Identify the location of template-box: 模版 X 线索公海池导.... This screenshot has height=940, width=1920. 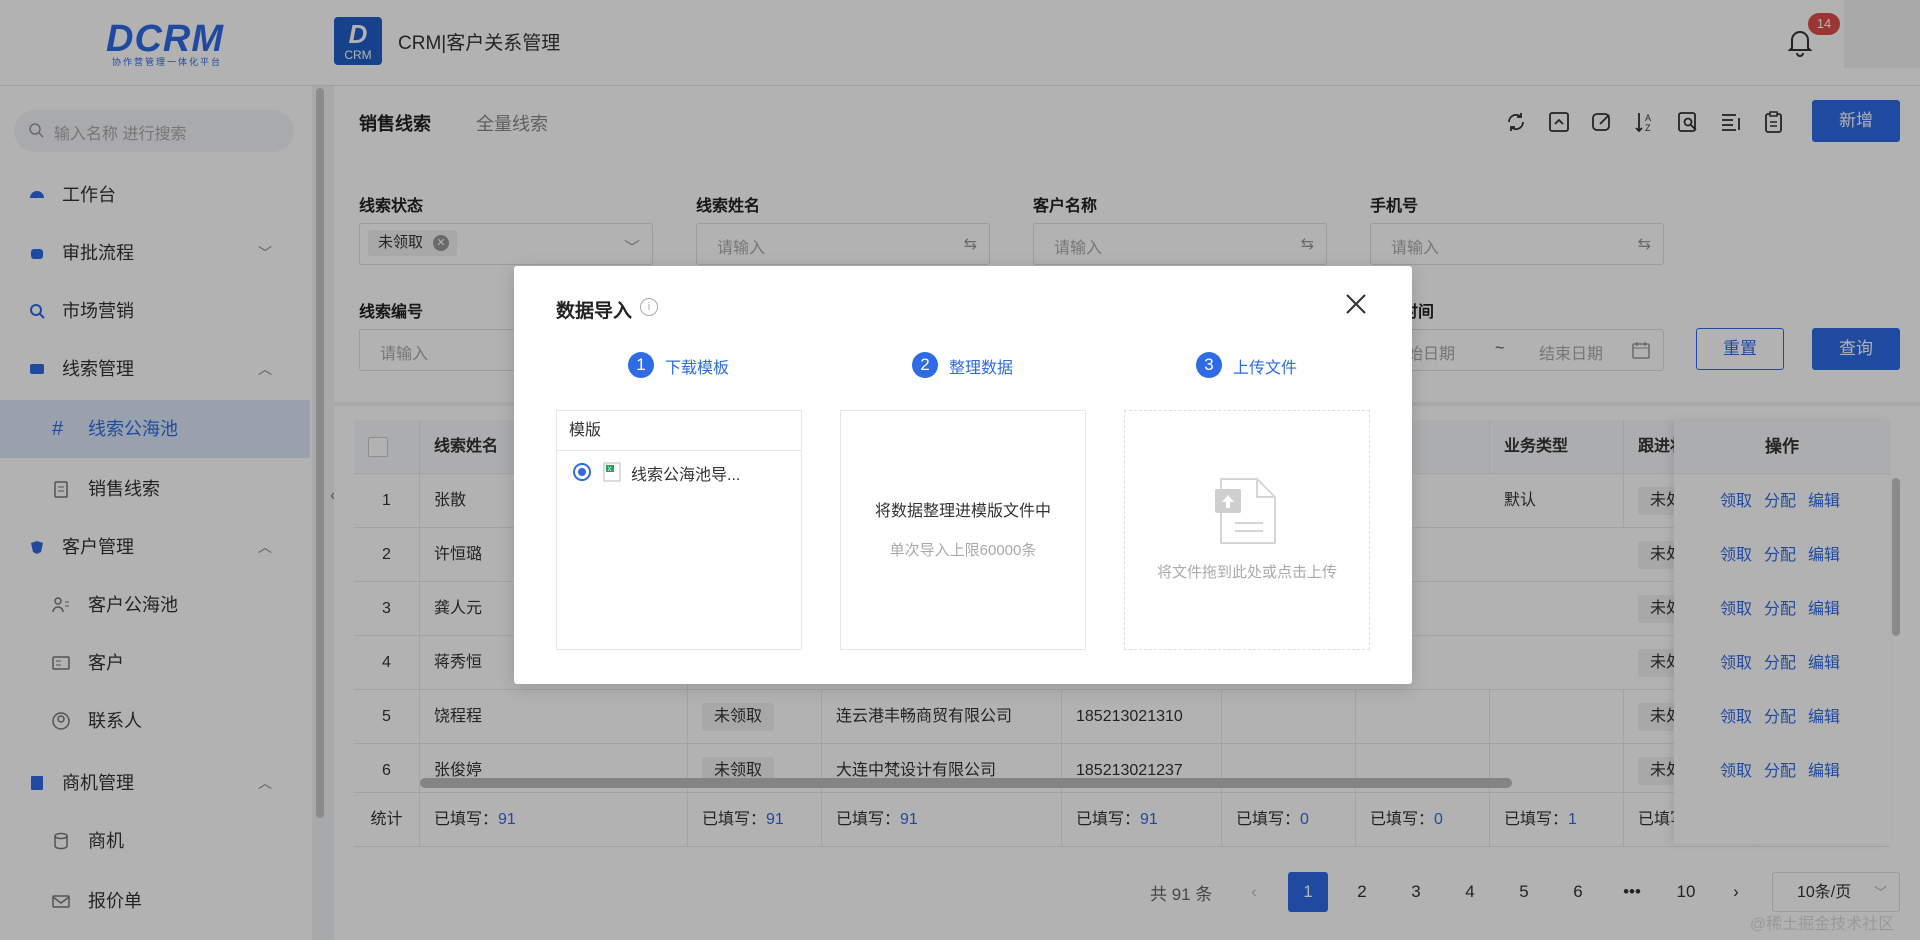
(679, 530).